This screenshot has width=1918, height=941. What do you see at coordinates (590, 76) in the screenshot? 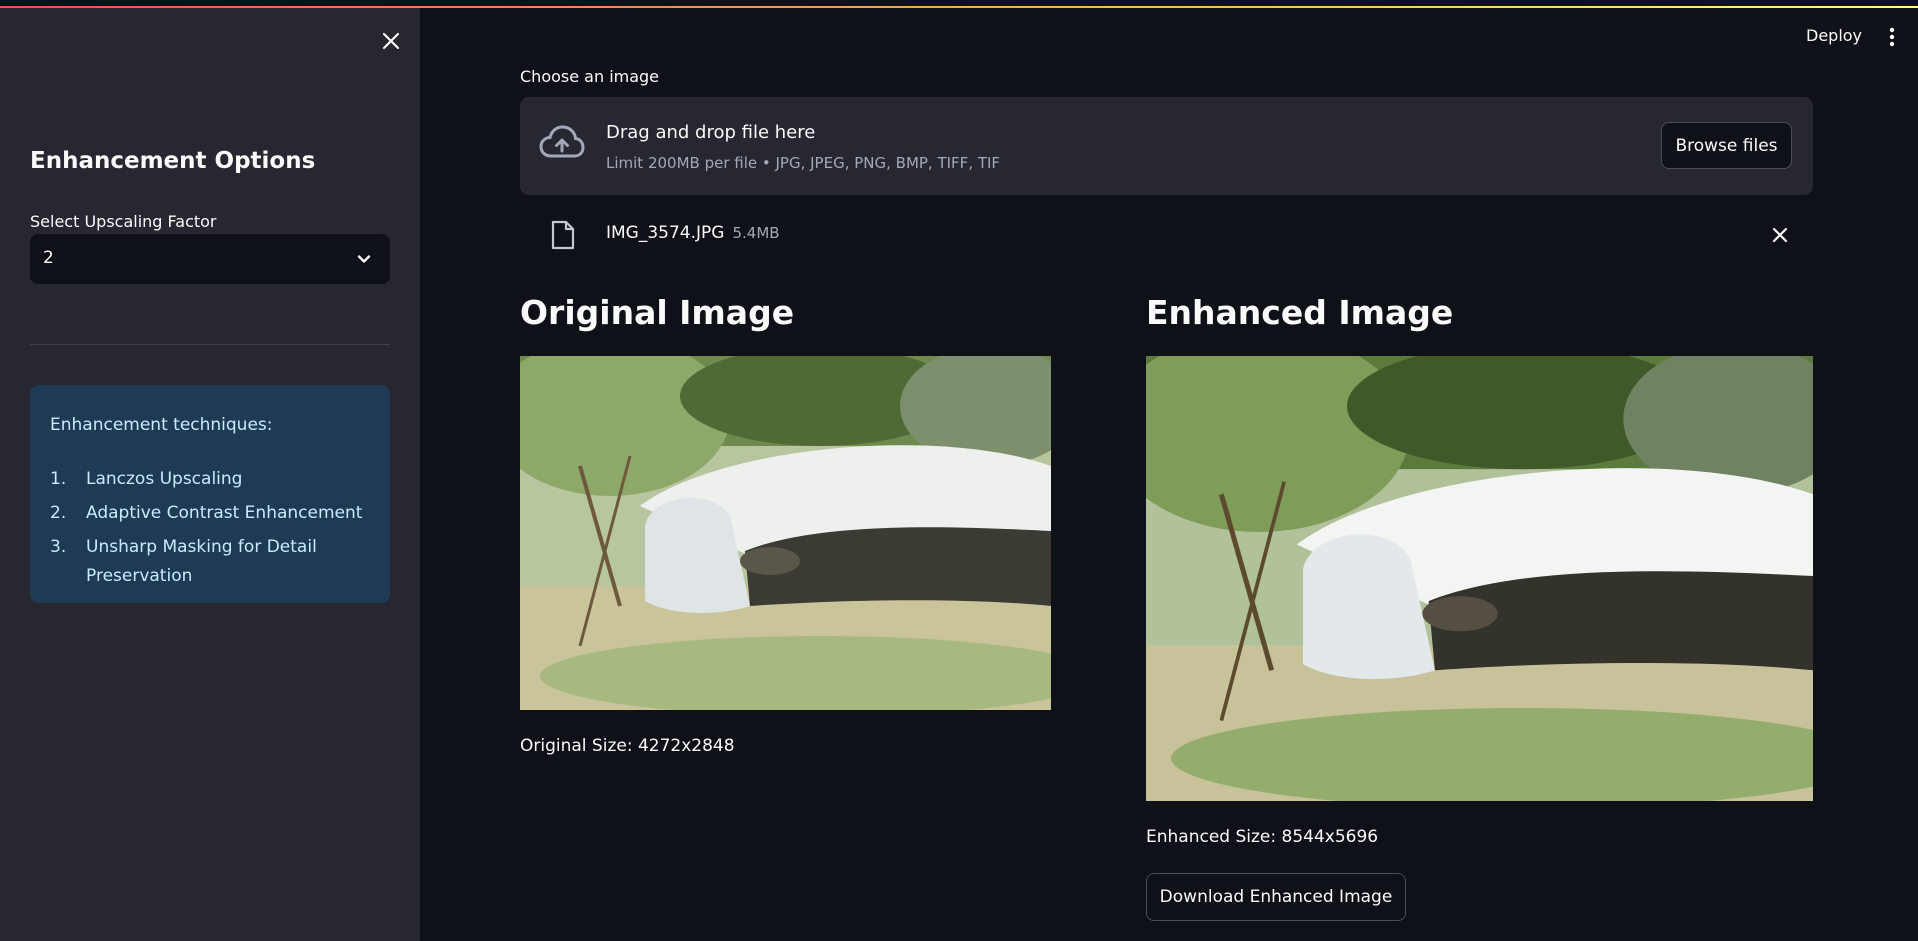
I see `uploader-label: Choose an image` at bounding box center [590, 76].